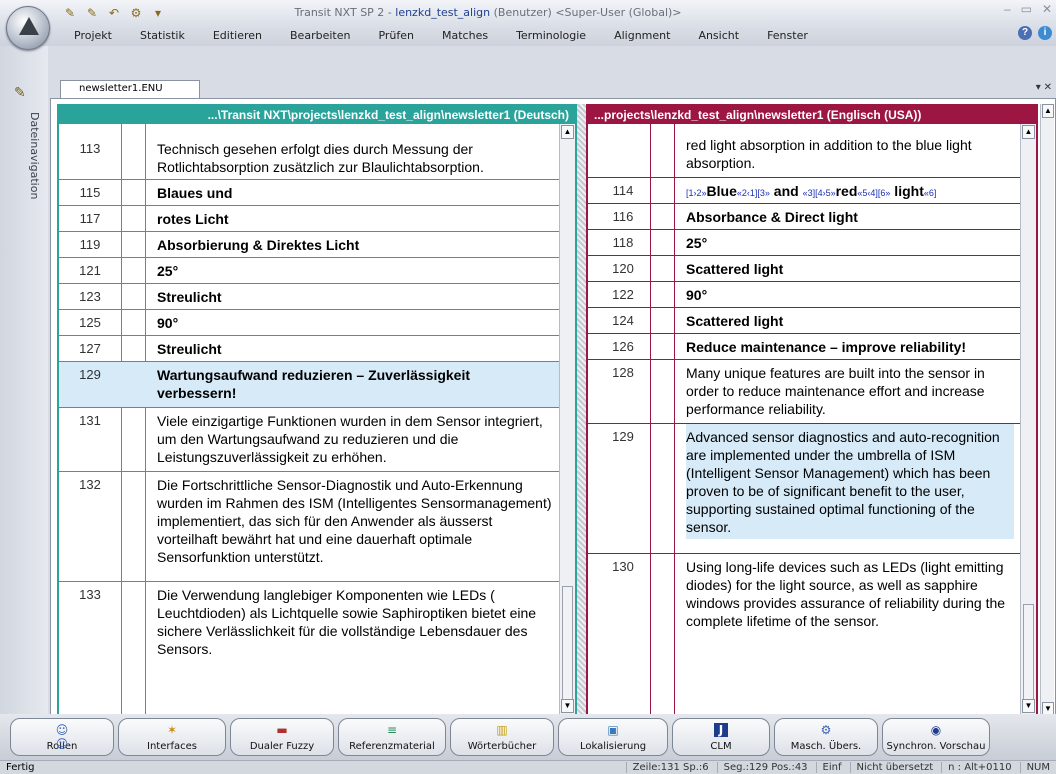 The height and width of the screenshot is (774, 1056). Describe the element at coordinates (804, 321) in the screenshot. I see `table-row: 124 Scattered light` at that location.